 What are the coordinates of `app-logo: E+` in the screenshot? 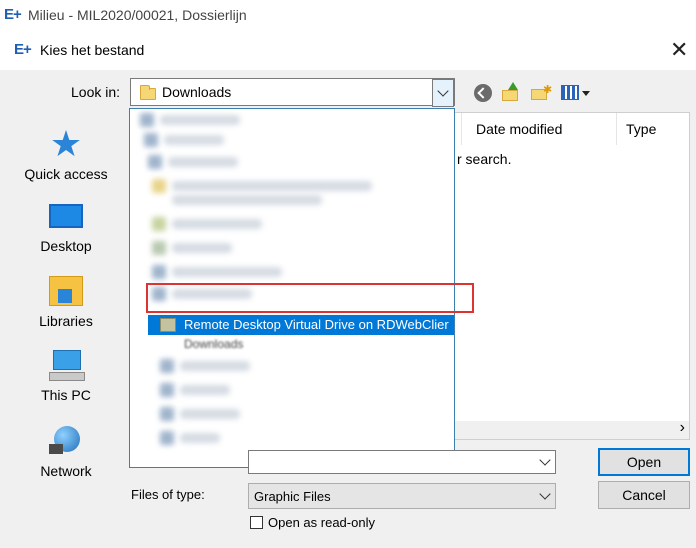 It's located at (13, 14).